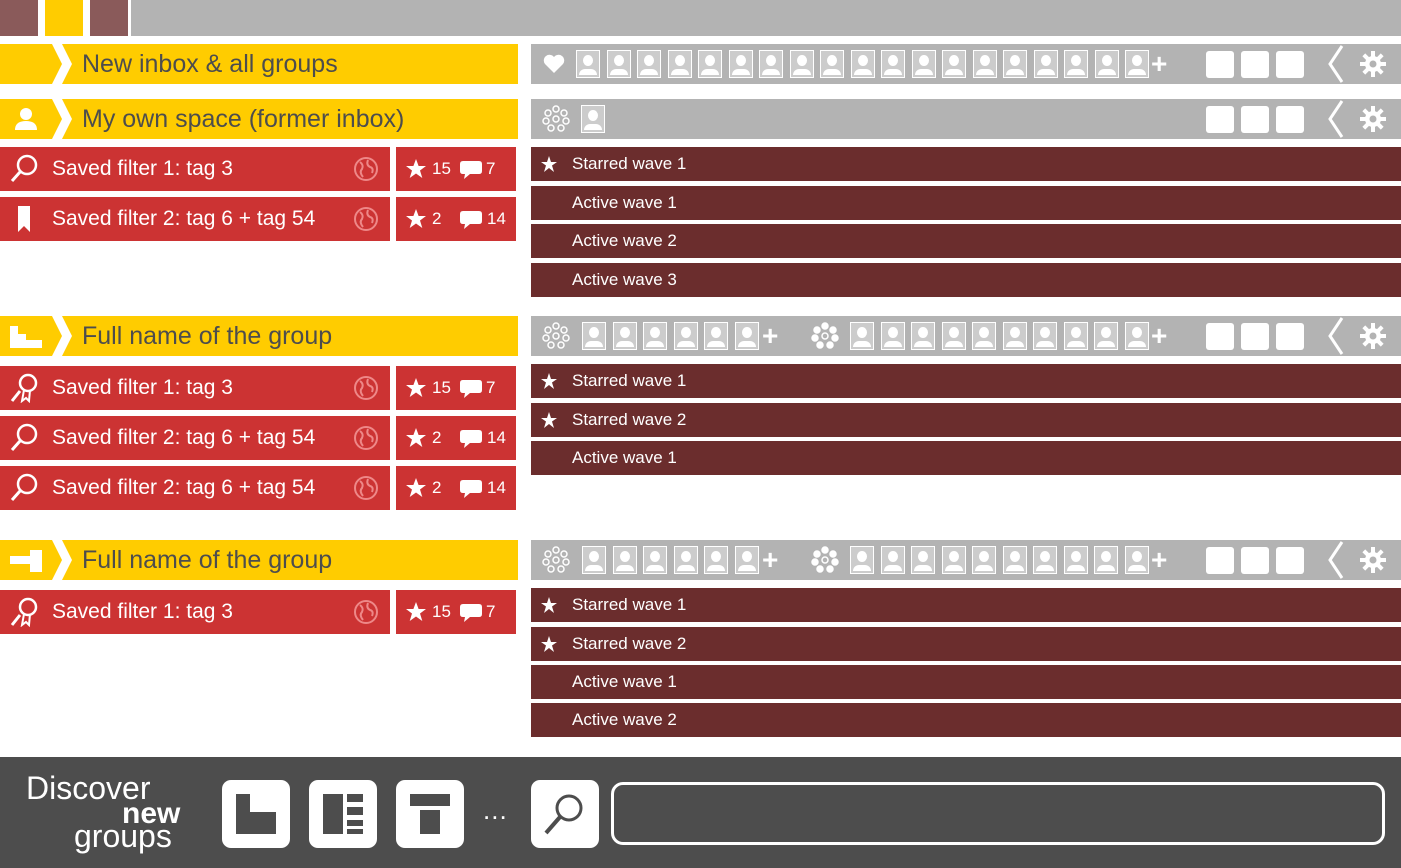  I want to click on own-space-header: My own space (former inbox), so click(259, 119).